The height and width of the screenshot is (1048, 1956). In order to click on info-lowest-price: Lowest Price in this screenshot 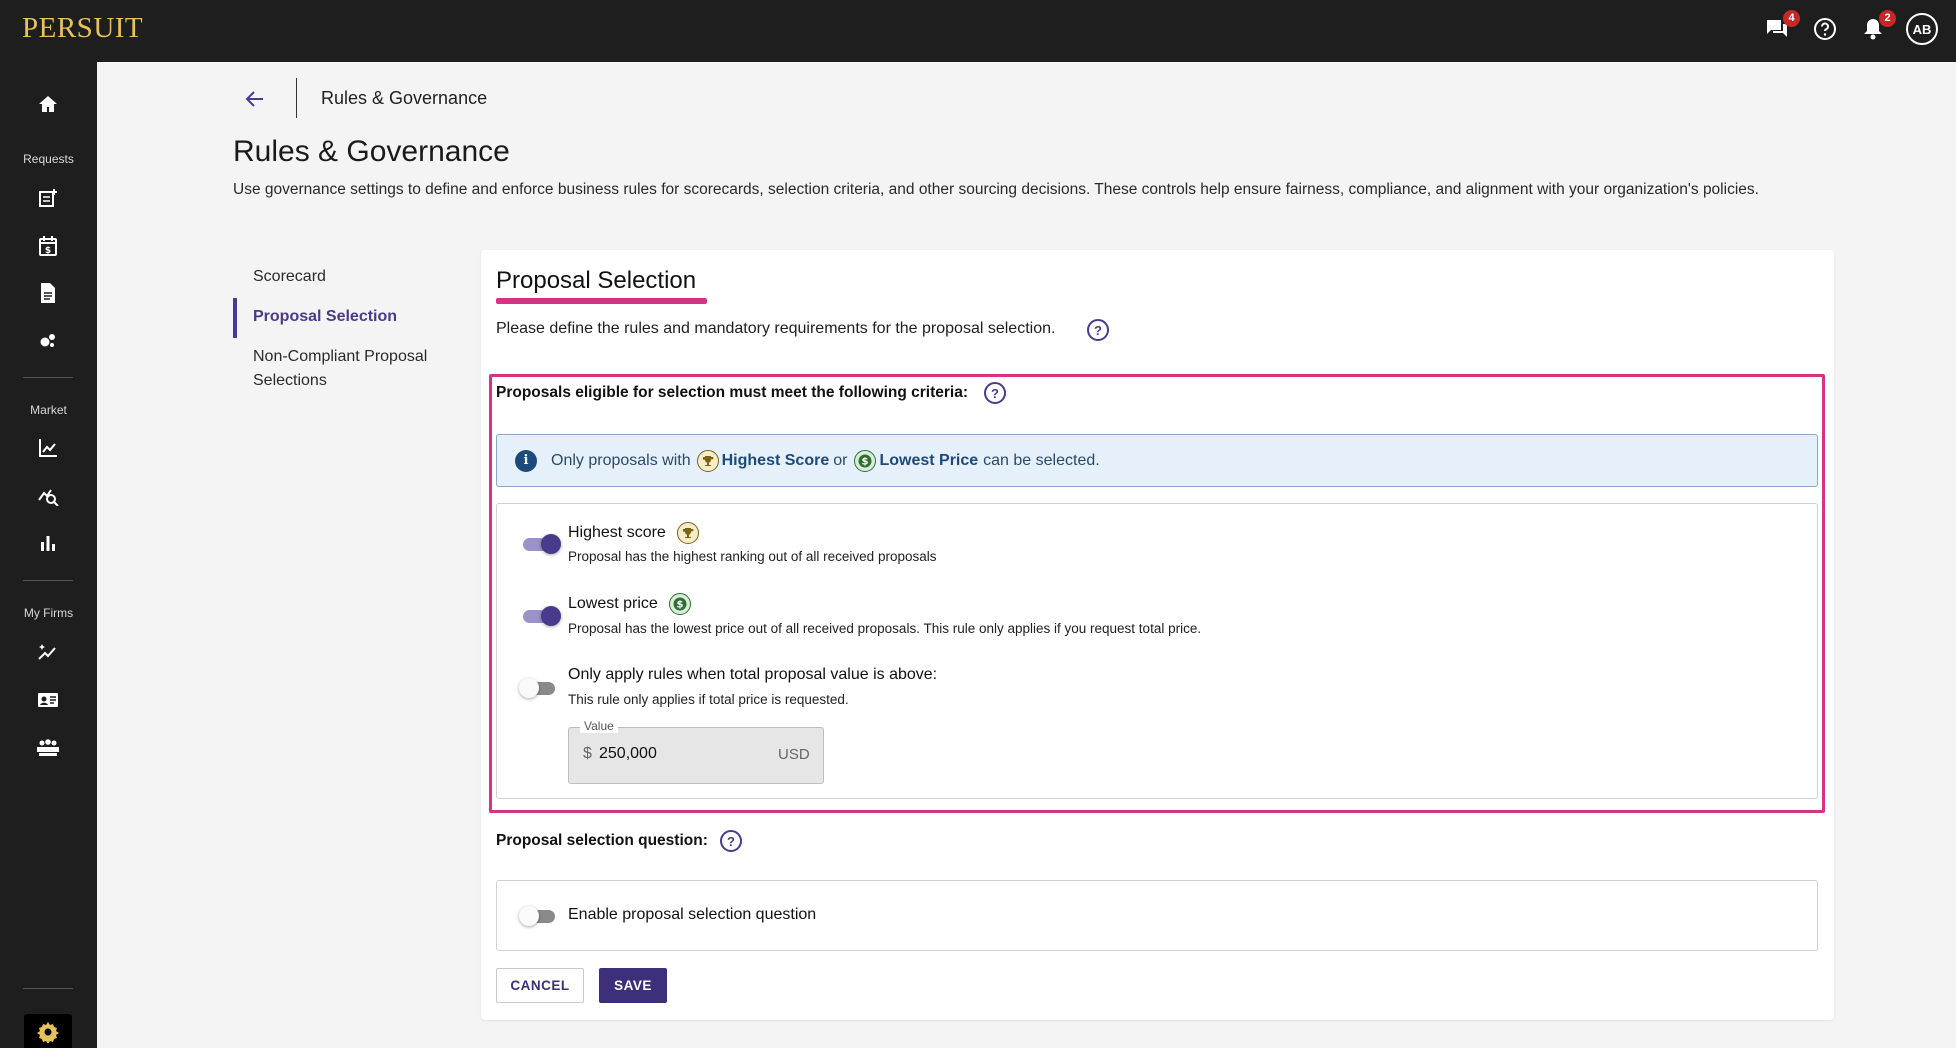, I will do `click(929, 460)`.